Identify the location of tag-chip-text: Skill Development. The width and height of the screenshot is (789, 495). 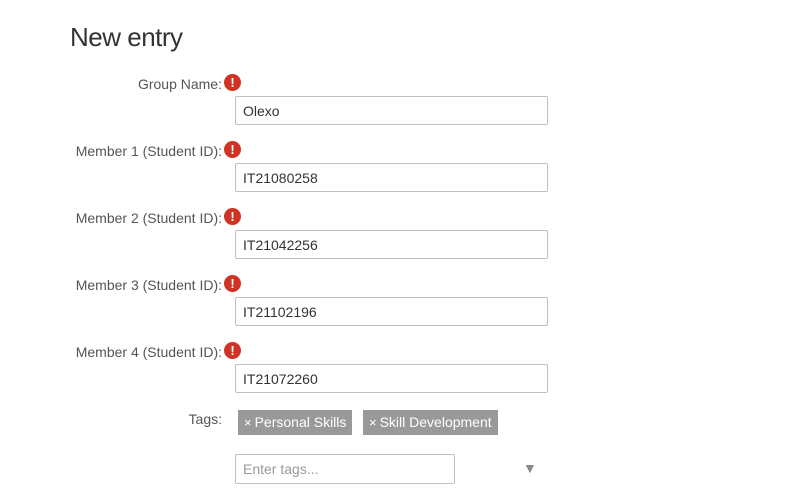
(435, 422).